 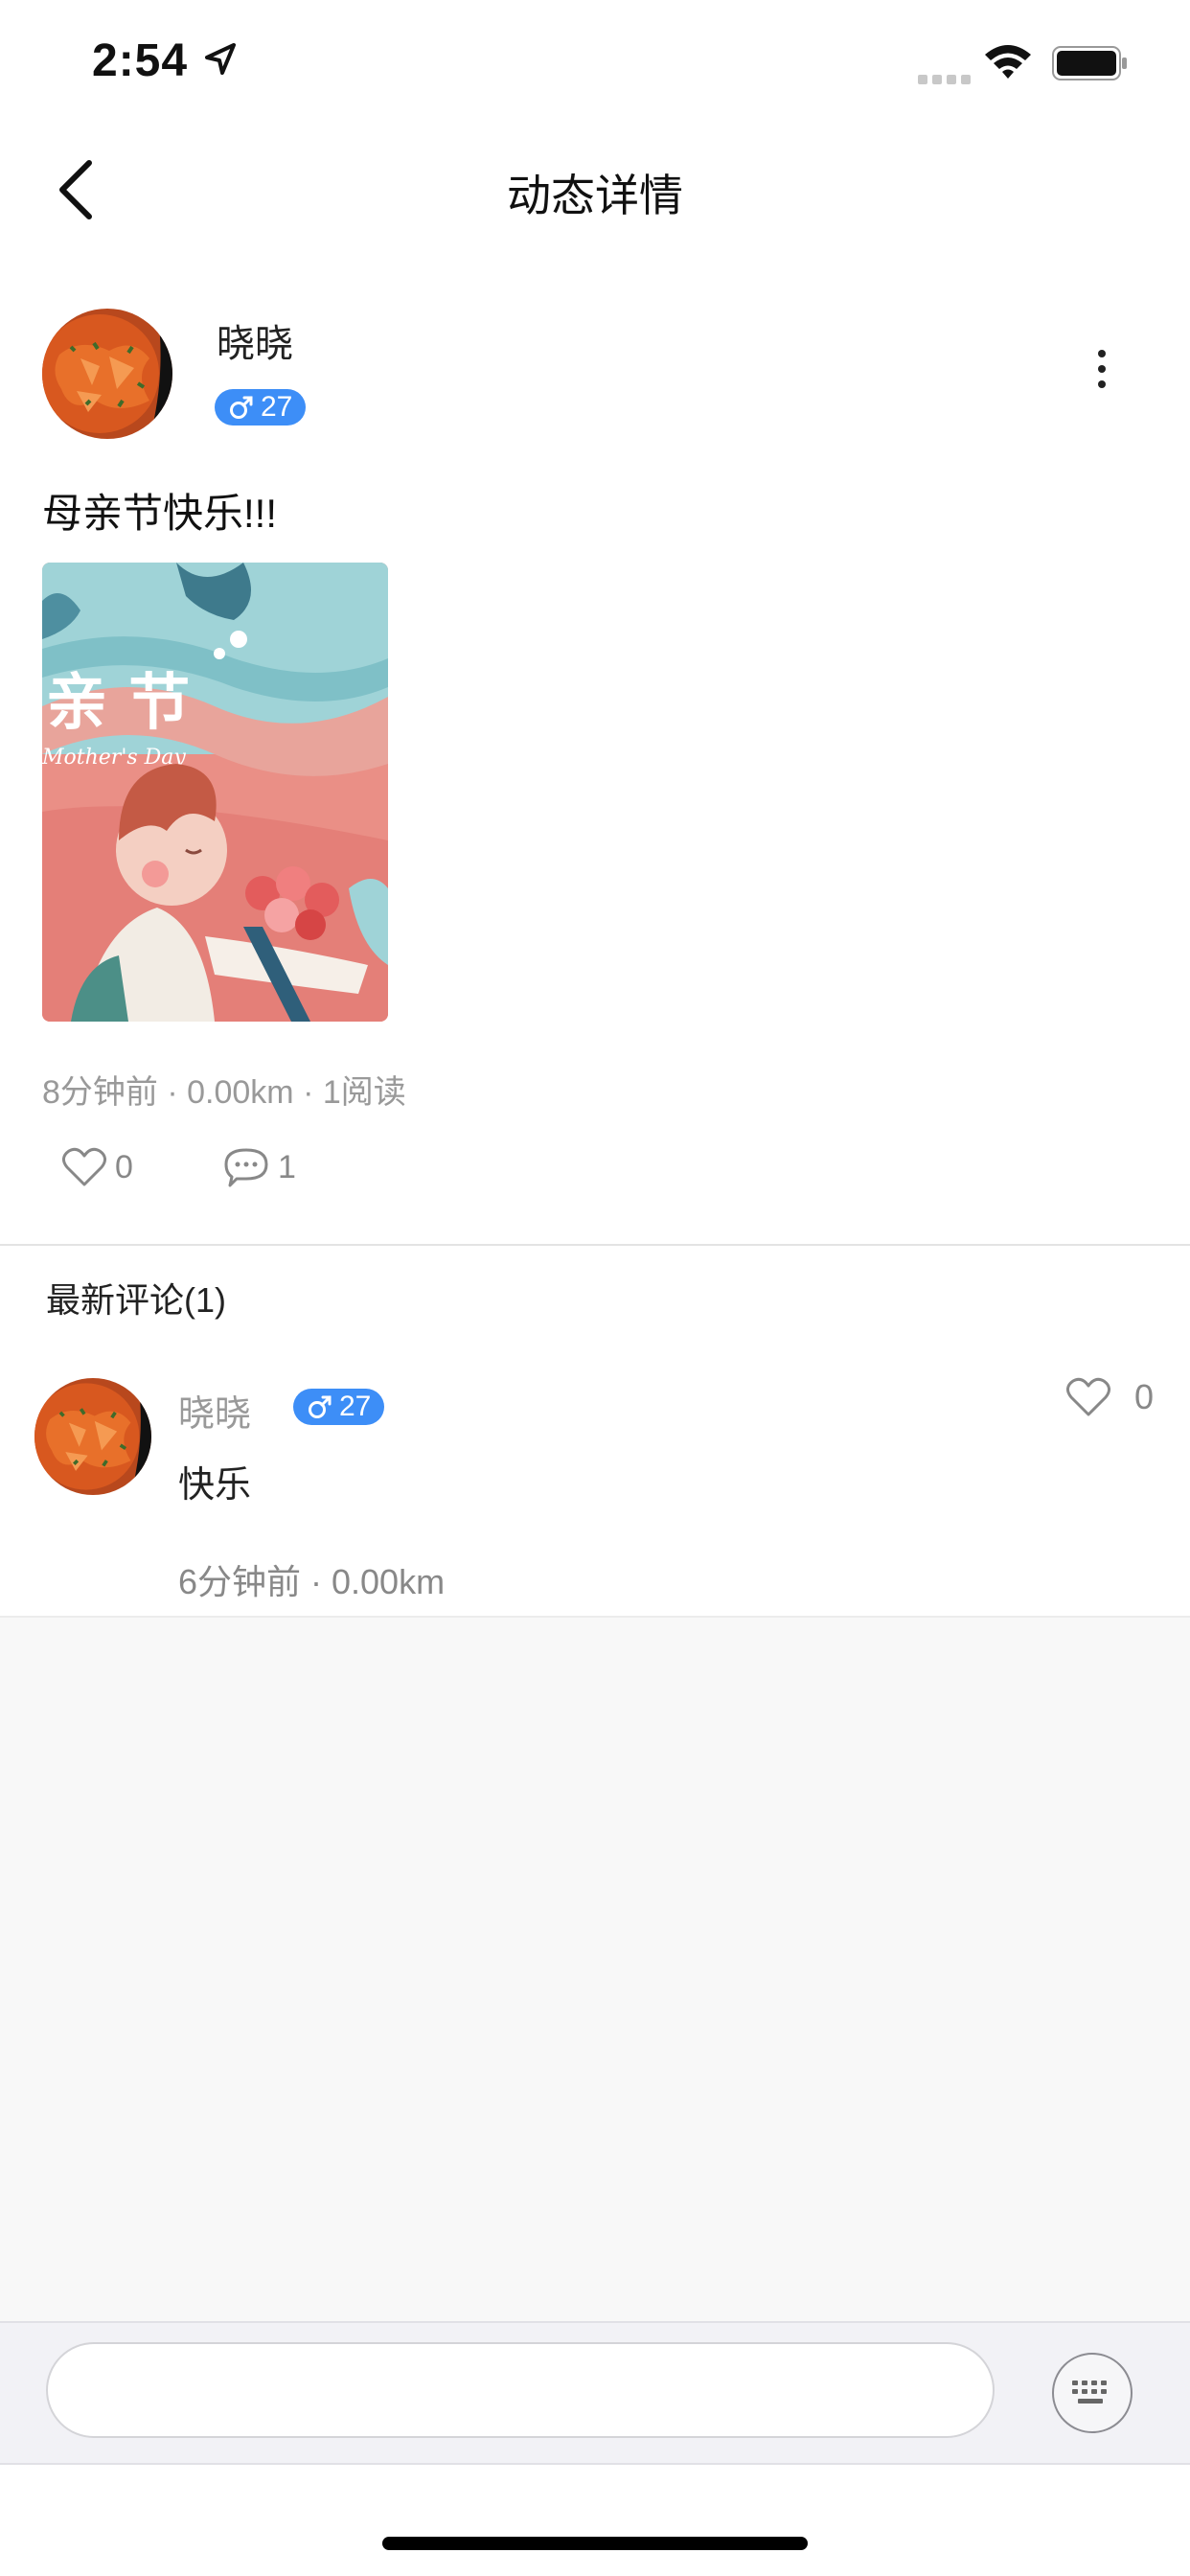 I want to click on divider, so click(x=595, y=1245).